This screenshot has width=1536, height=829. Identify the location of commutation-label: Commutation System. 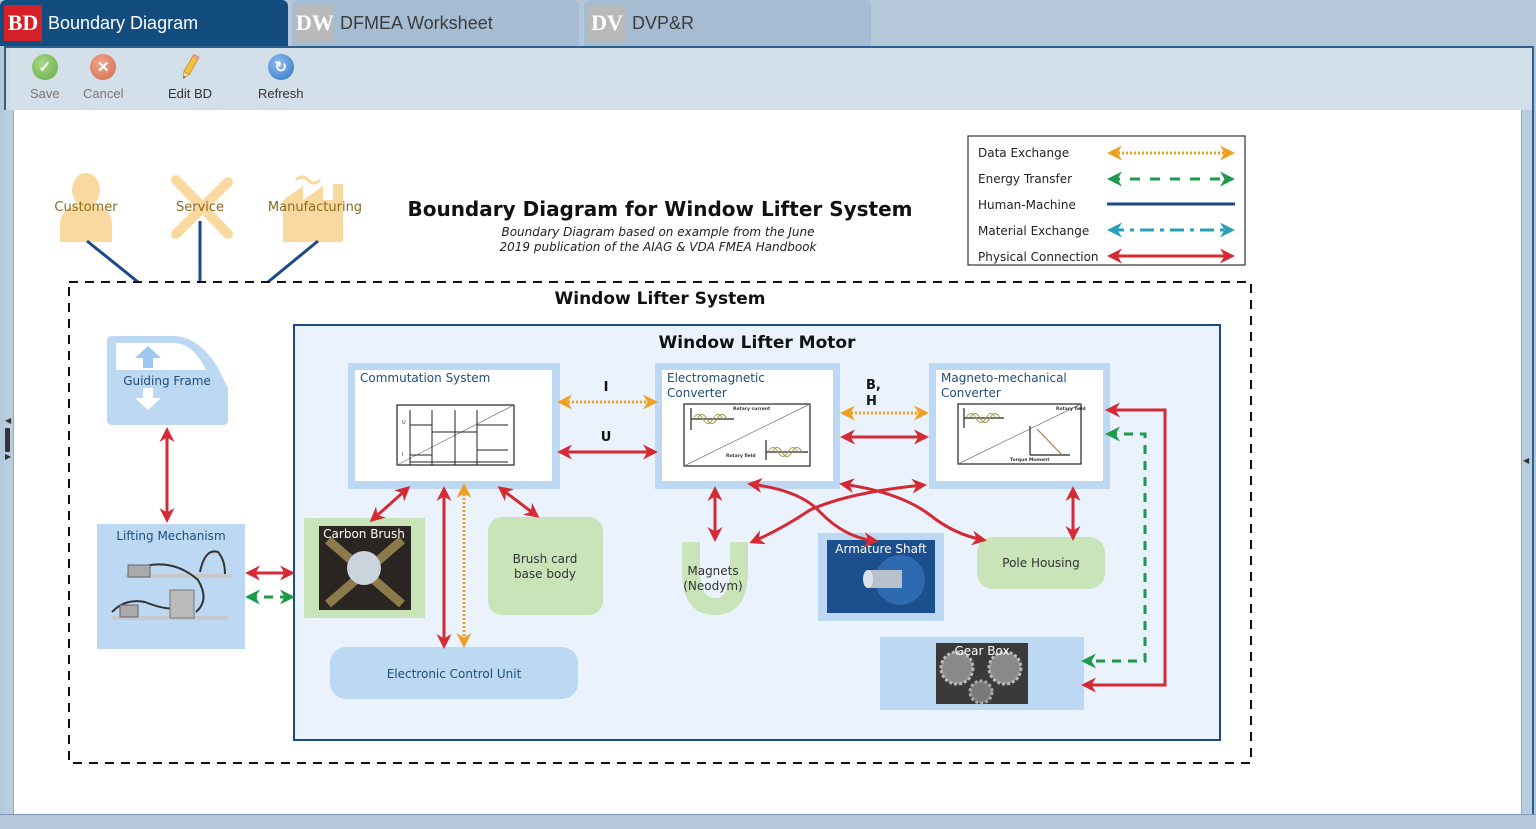
(425, 378).